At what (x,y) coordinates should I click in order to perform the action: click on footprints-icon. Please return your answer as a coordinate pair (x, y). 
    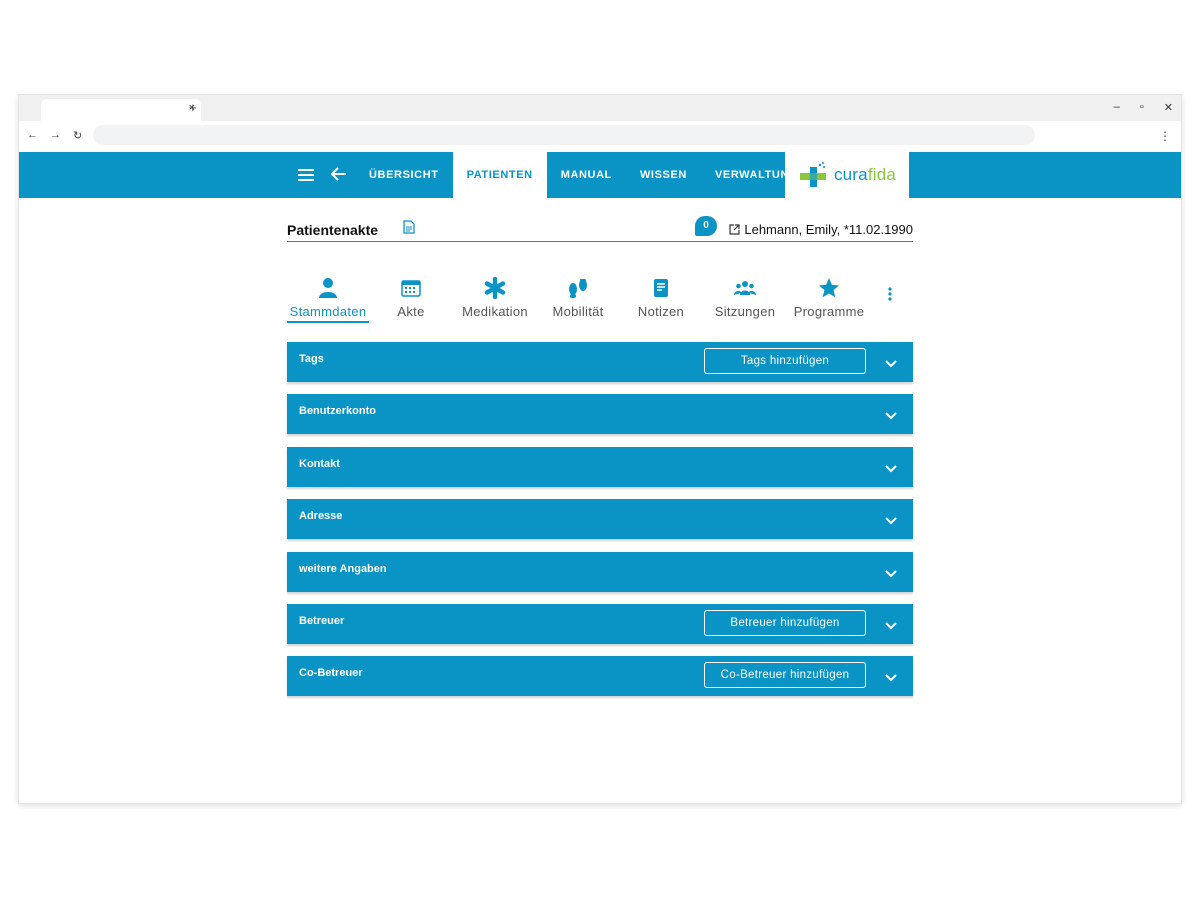
    Looking at the image, I should click on (578, 288).